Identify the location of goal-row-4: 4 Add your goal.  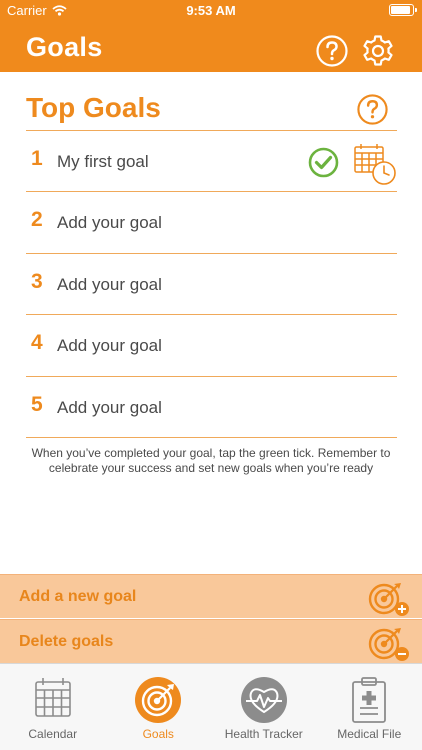
(211, 346).